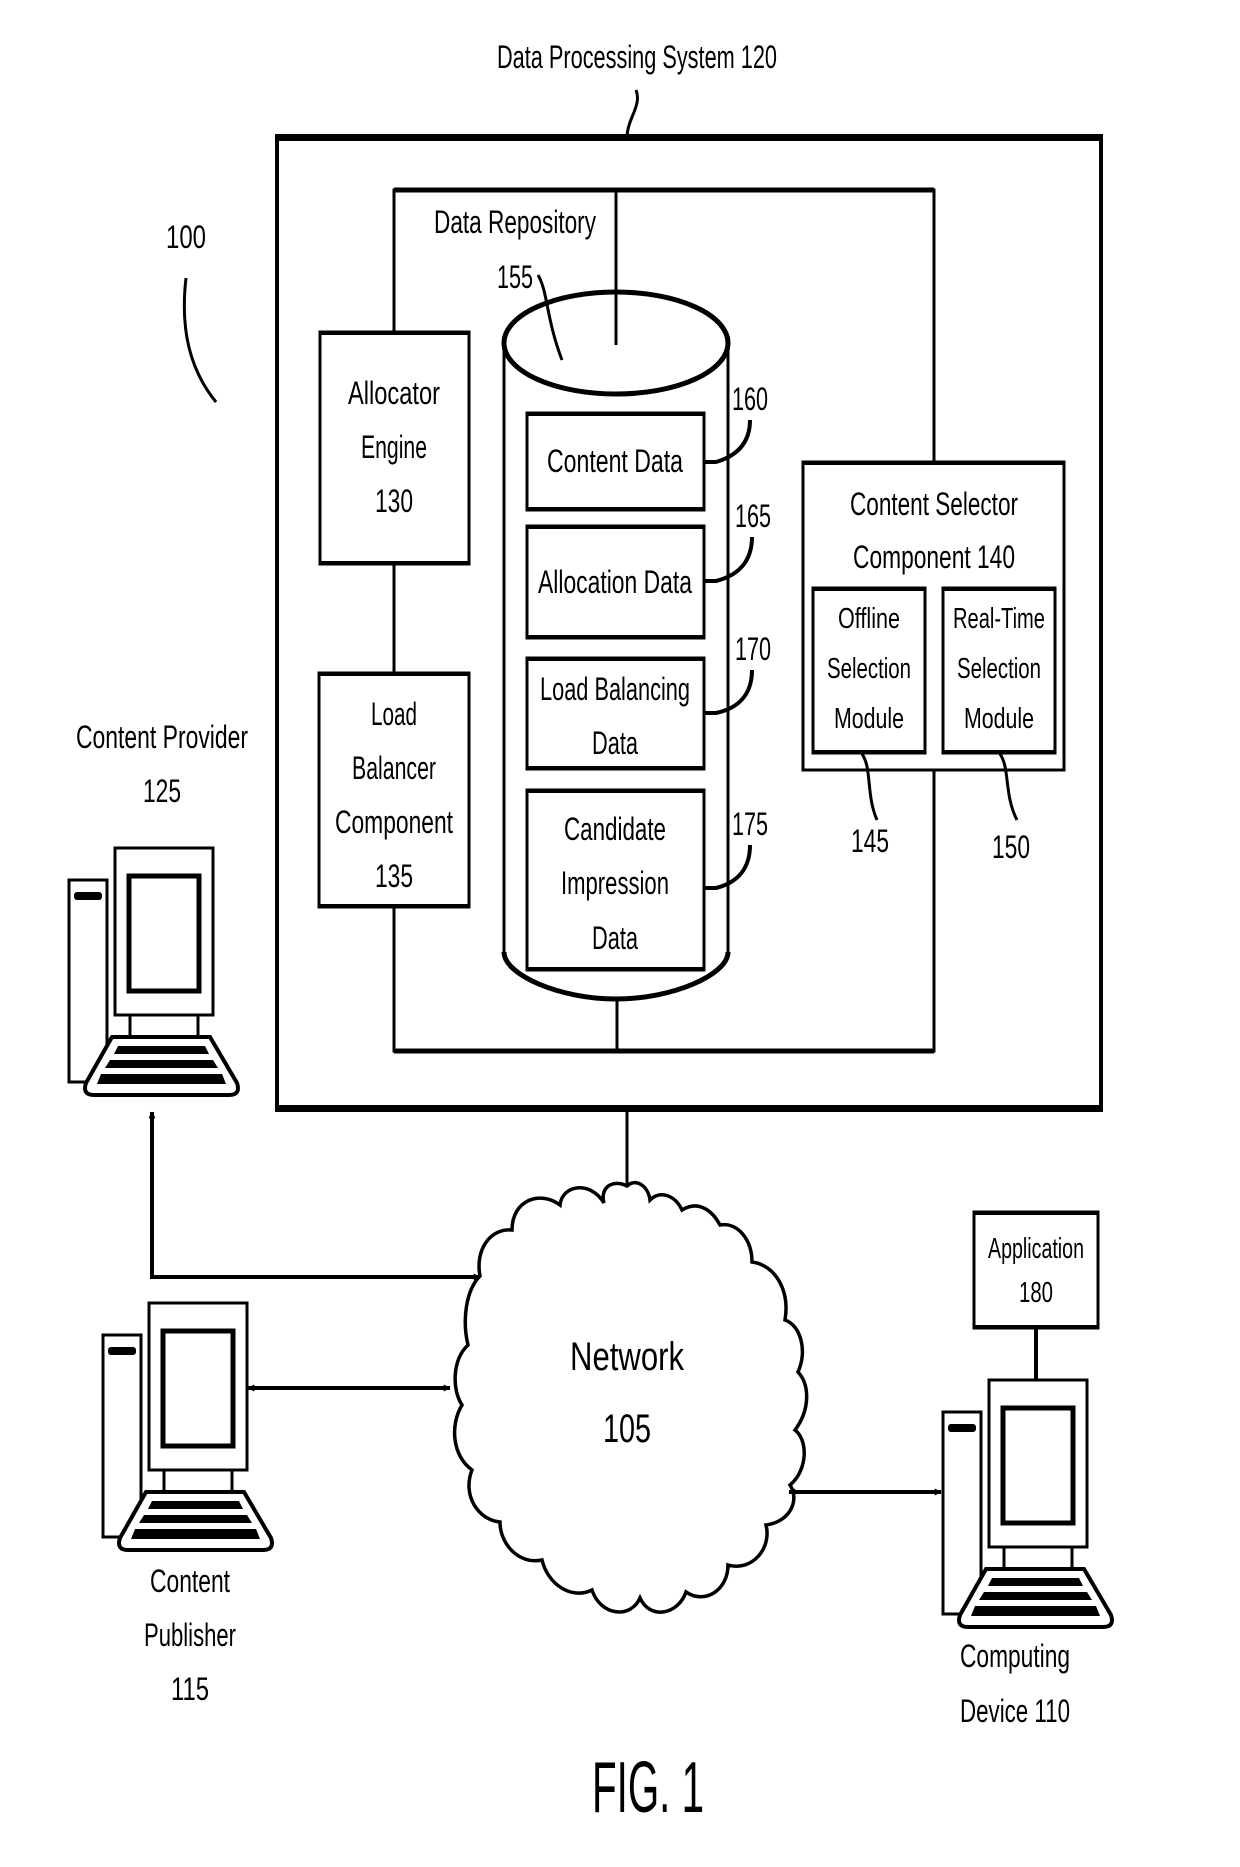  What do you see at coordinates (627, 1357) in the screenshot?
I see `network-label: Network` at bounding box center [627, 1357].